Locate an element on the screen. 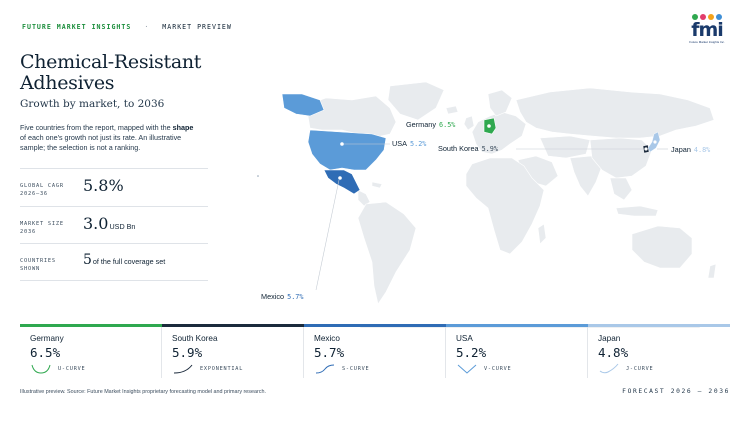  card-curve-shape: V-CURVE is located at coordinates (498, 369).